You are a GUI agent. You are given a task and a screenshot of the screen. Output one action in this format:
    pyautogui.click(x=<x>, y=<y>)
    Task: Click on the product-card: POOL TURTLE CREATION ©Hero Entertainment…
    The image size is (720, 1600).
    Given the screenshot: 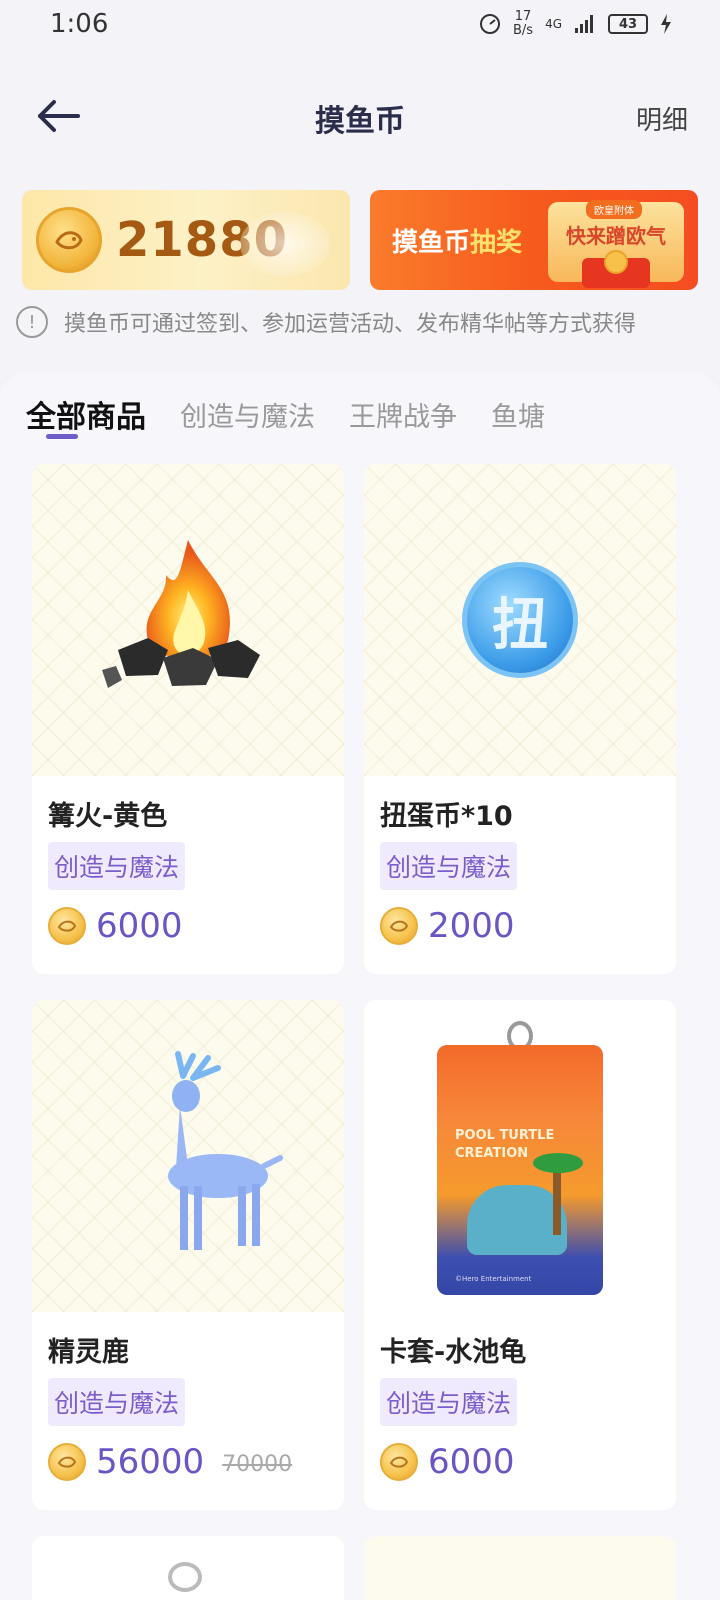 What is the action you would take?
    pyautogui.click(x=520, y=1255)
    